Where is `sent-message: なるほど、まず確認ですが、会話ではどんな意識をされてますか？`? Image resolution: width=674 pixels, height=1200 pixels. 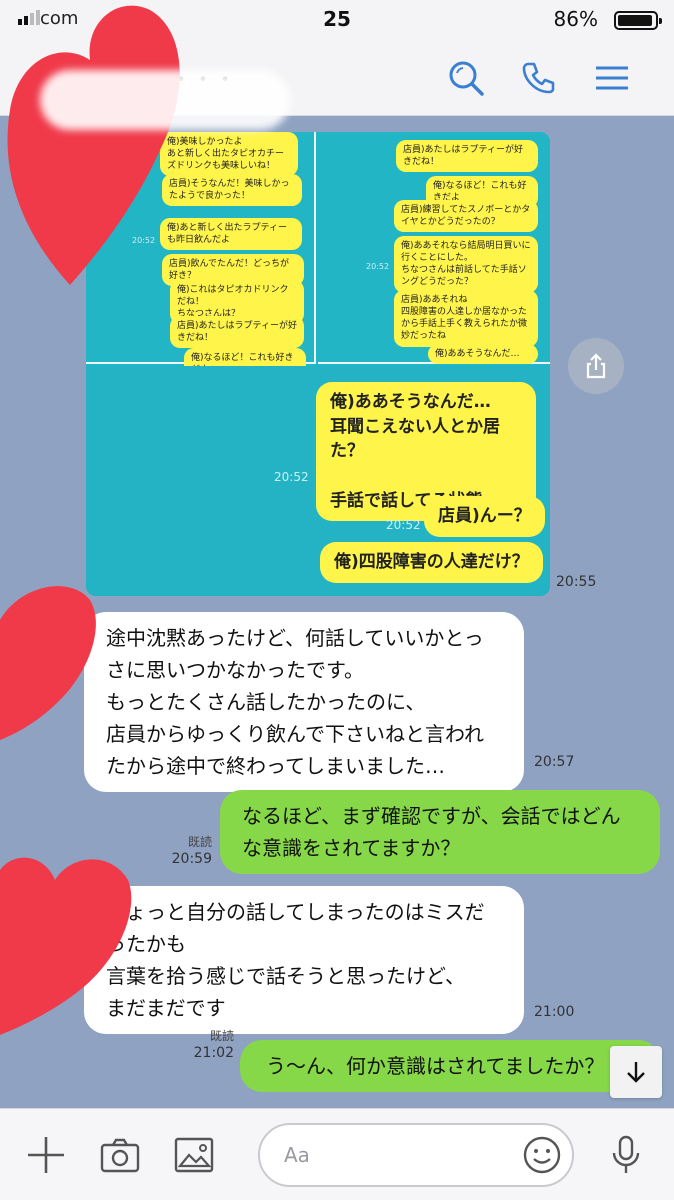 sent-message: なるほど、まず確認ですが、会話ではどんな意識をされてますか？ is located at coordinates (440, 832).